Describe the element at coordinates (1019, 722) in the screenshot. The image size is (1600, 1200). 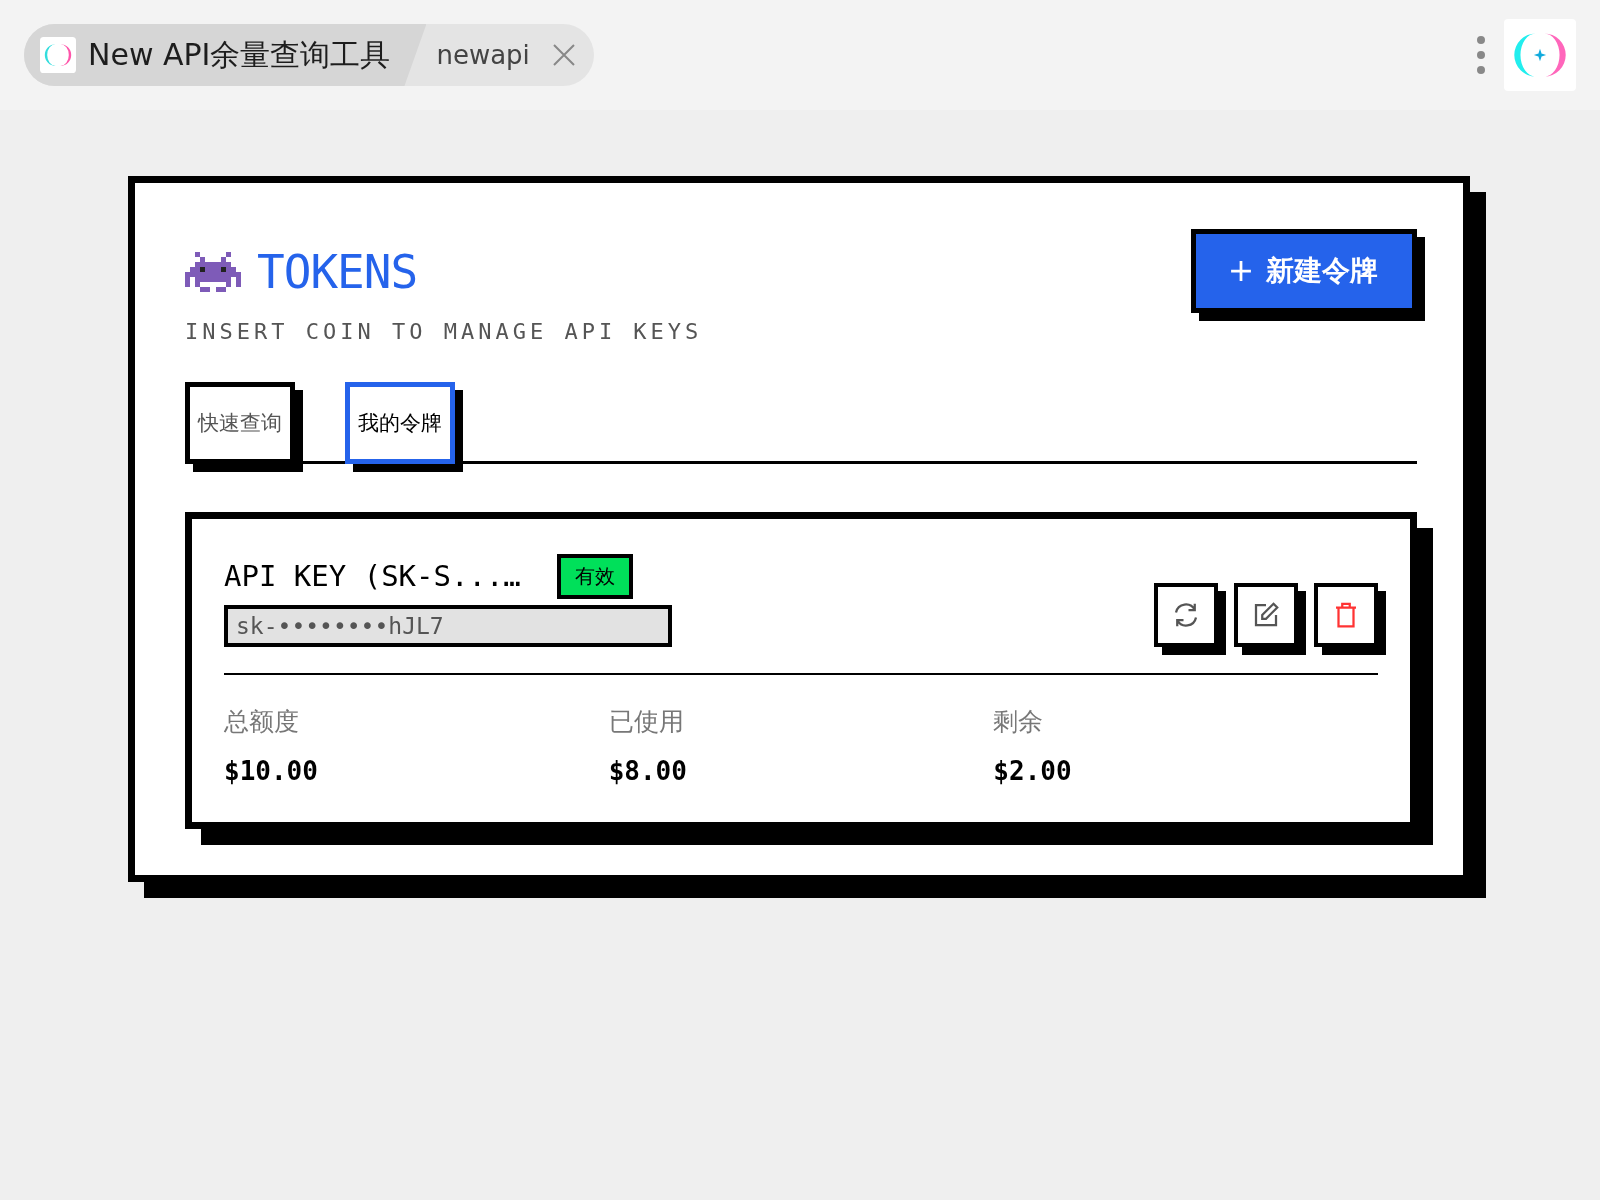
I see `stat-label: 剩余` at that location.